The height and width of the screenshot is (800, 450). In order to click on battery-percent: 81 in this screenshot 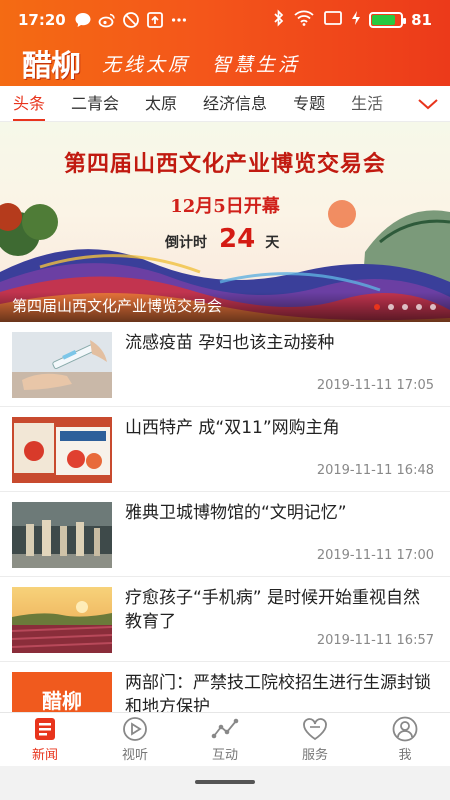, I will do `click(421, 20)`.